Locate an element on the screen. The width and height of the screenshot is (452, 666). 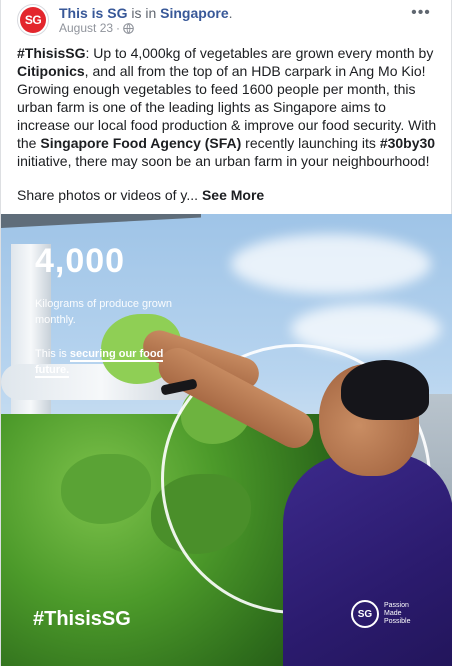
image-hashtag: #ThisisSG is located at coordinates (82, 619).